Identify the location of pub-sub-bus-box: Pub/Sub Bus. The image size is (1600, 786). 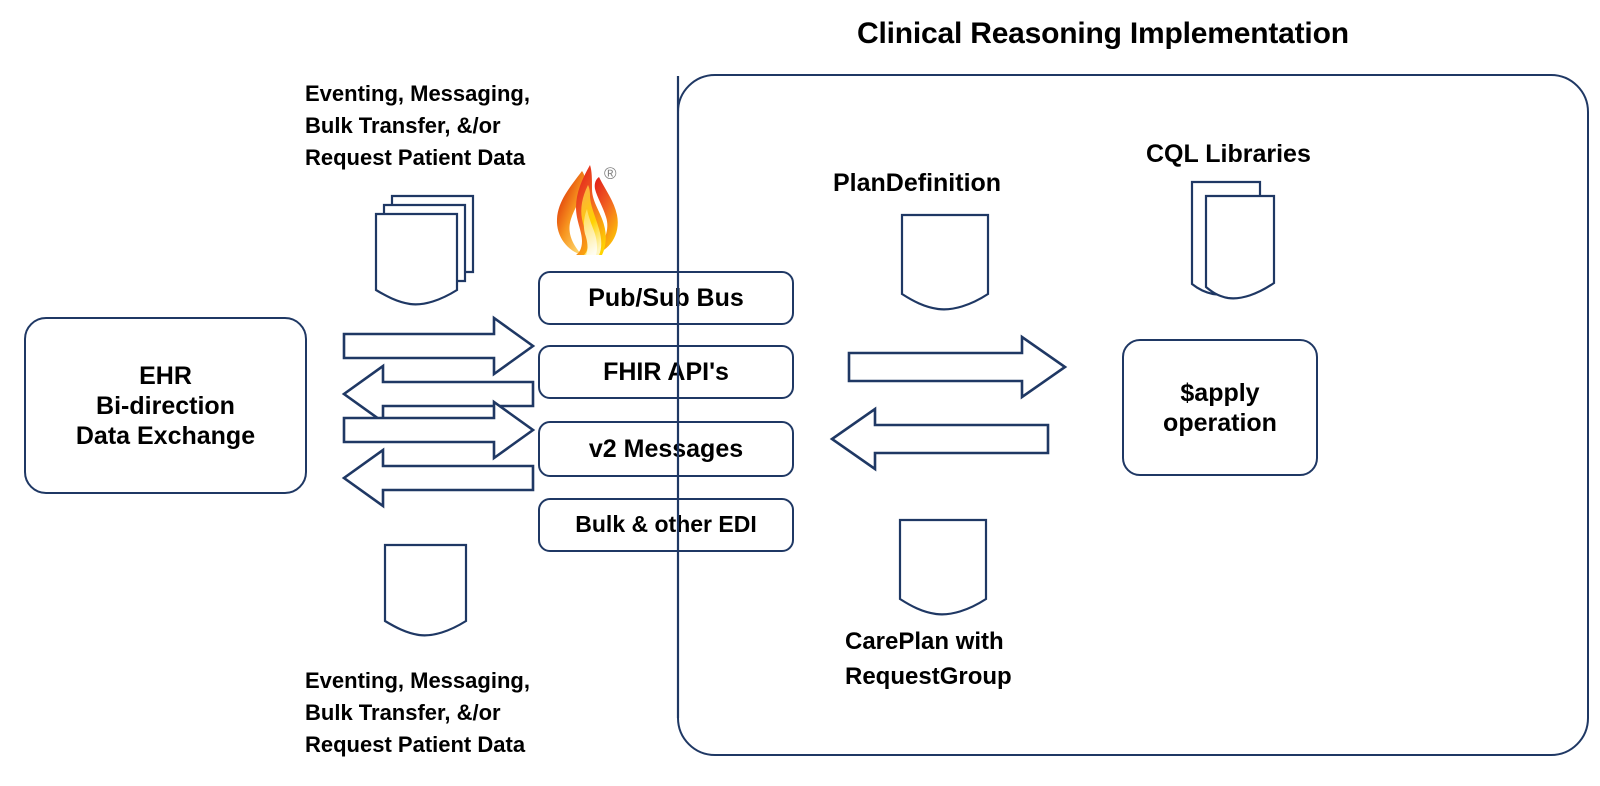
(666, 298).